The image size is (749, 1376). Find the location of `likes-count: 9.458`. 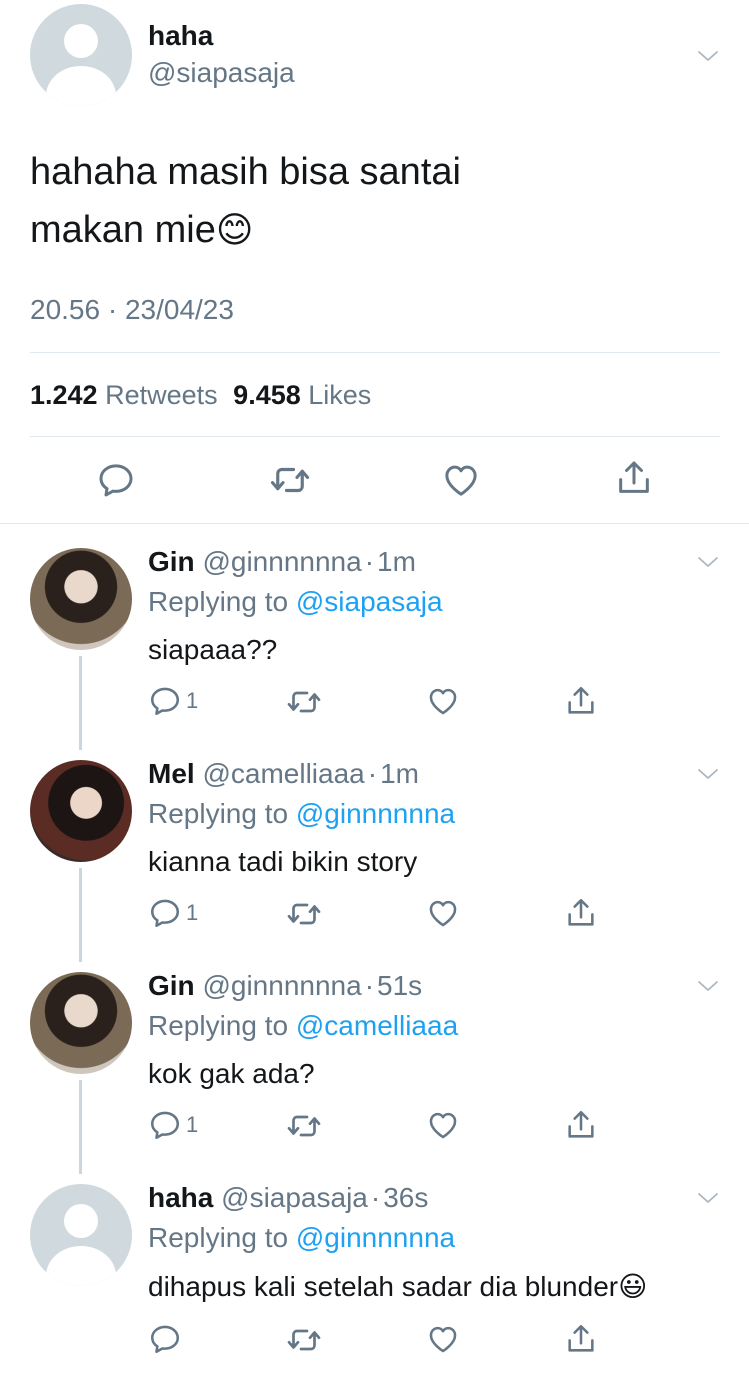

likes-count: 9.458 is located at coordinates (267, 395).